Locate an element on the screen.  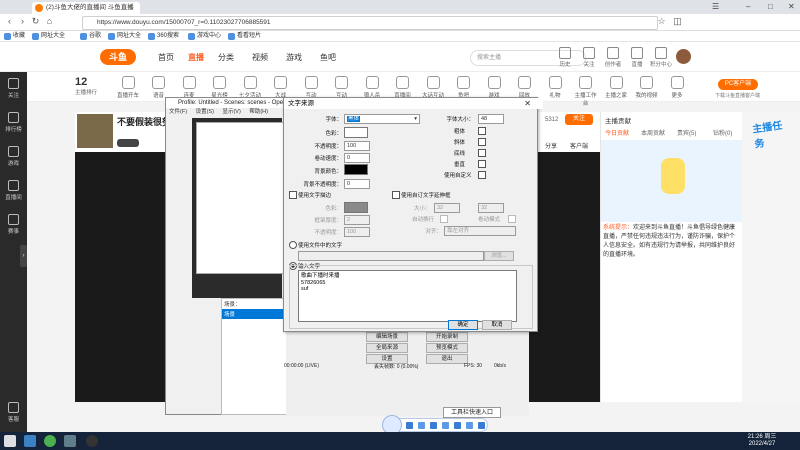
douyu-logo: 斗鱼 is located at coordinates (118, 57).